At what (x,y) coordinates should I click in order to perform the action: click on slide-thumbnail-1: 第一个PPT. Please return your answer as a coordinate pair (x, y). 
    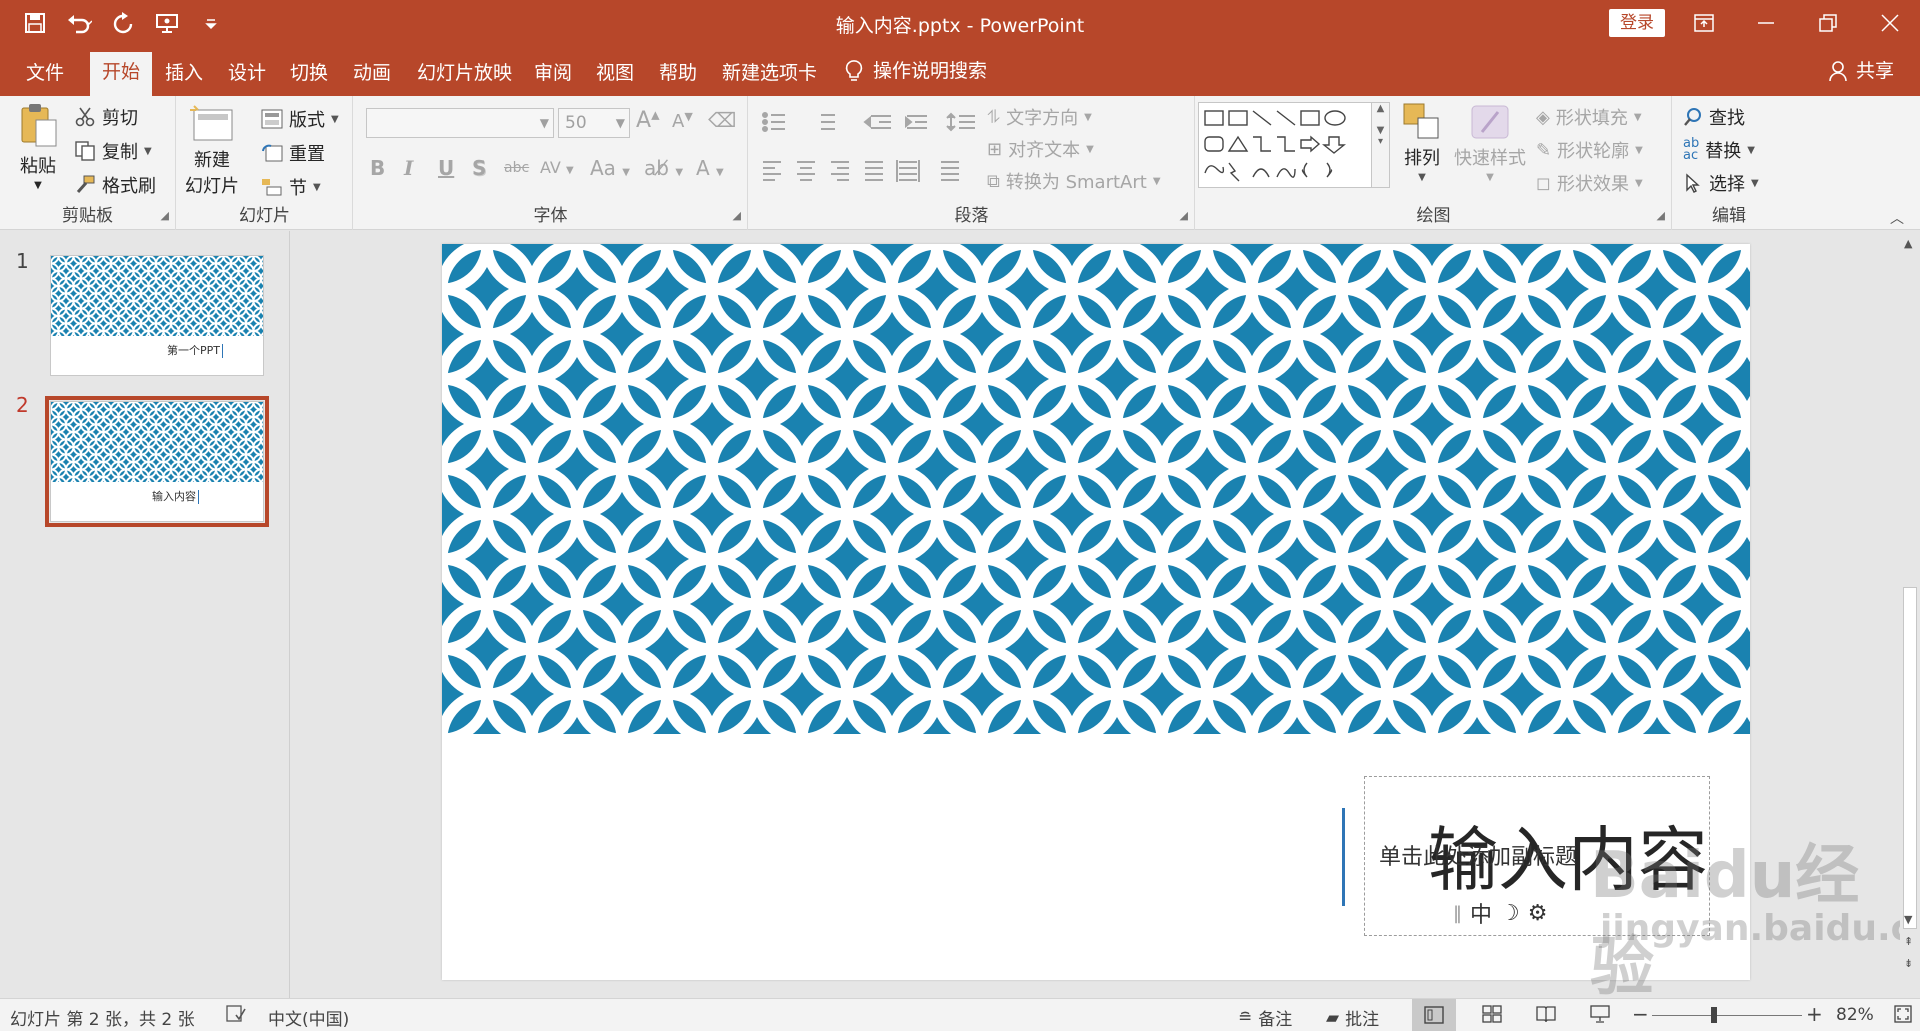
    Looking at the image, I should click on (157, 315).